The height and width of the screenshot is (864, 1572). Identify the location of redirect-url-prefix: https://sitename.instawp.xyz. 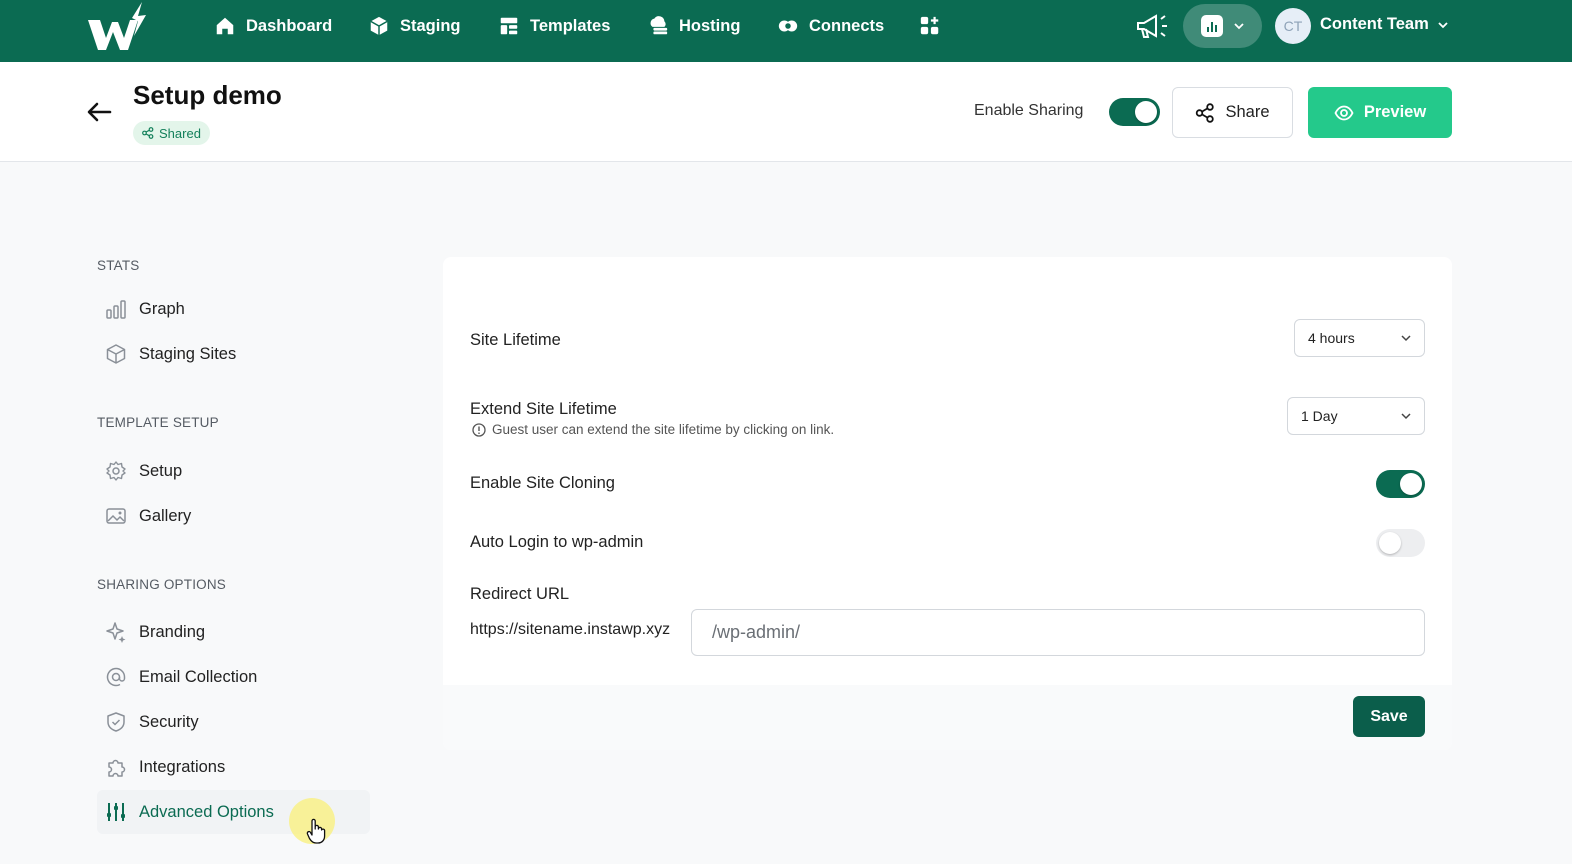
(570, 629).